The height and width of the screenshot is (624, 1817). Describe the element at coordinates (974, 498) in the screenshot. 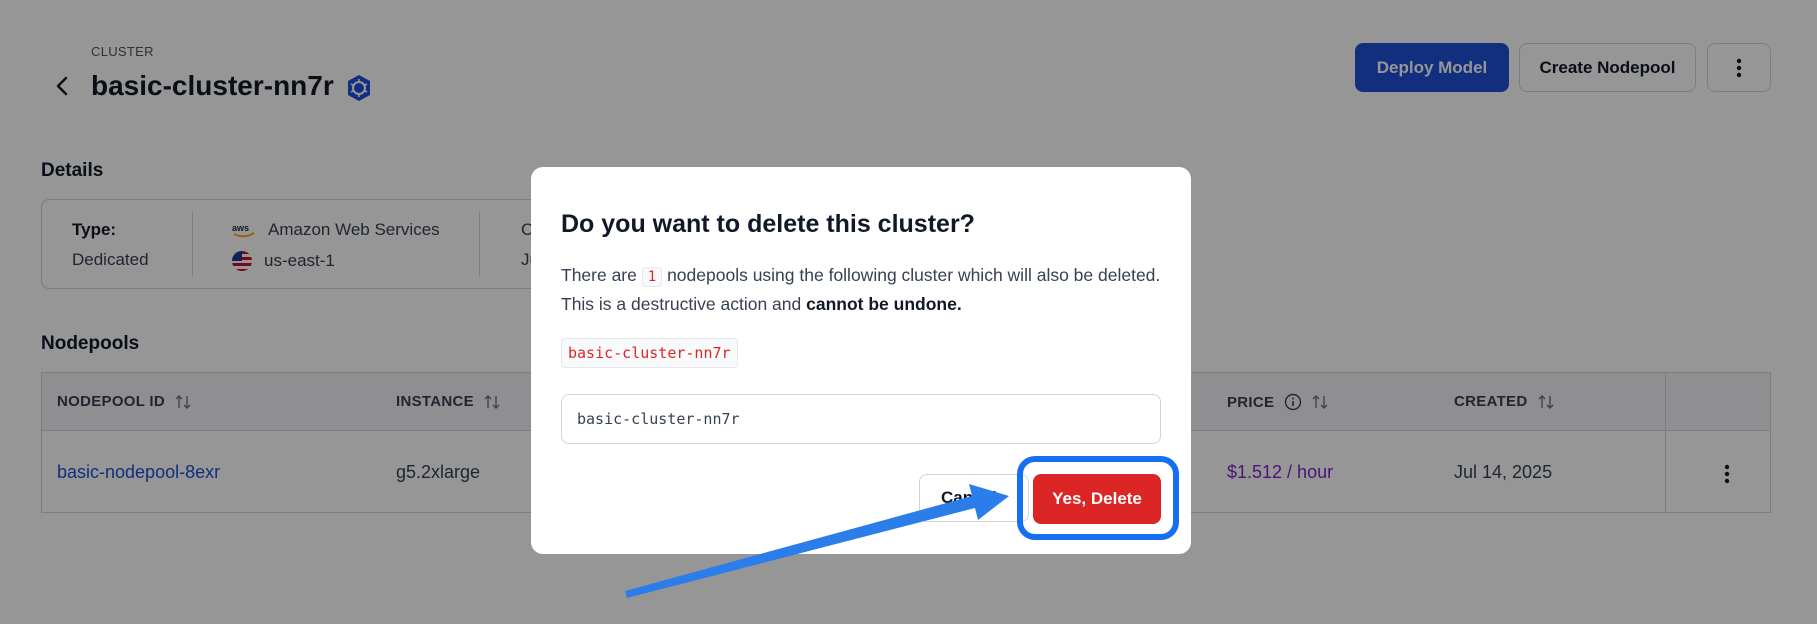

I see `cancel-button: Cancel` at that location.